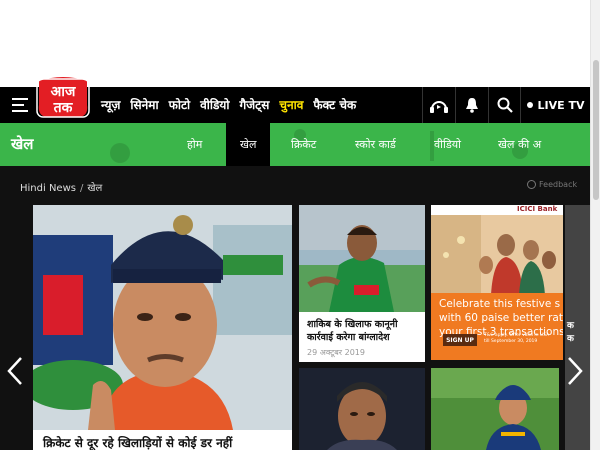 The image size is (600, 450). Describe the element at coordinates (255, 104) in the screenshot. I see `nav-item-gadgets: गैजेट्स` at that location.